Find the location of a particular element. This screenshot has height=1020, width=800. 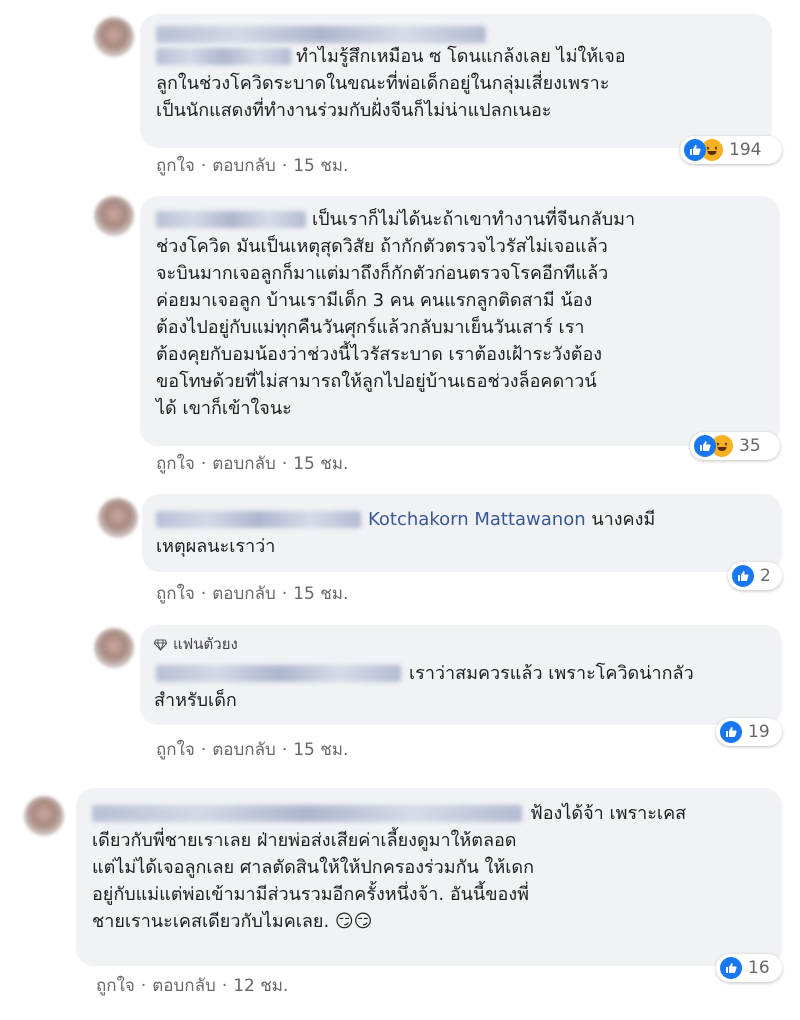

reaction-count: 2 is located at coordinates (765, 576).